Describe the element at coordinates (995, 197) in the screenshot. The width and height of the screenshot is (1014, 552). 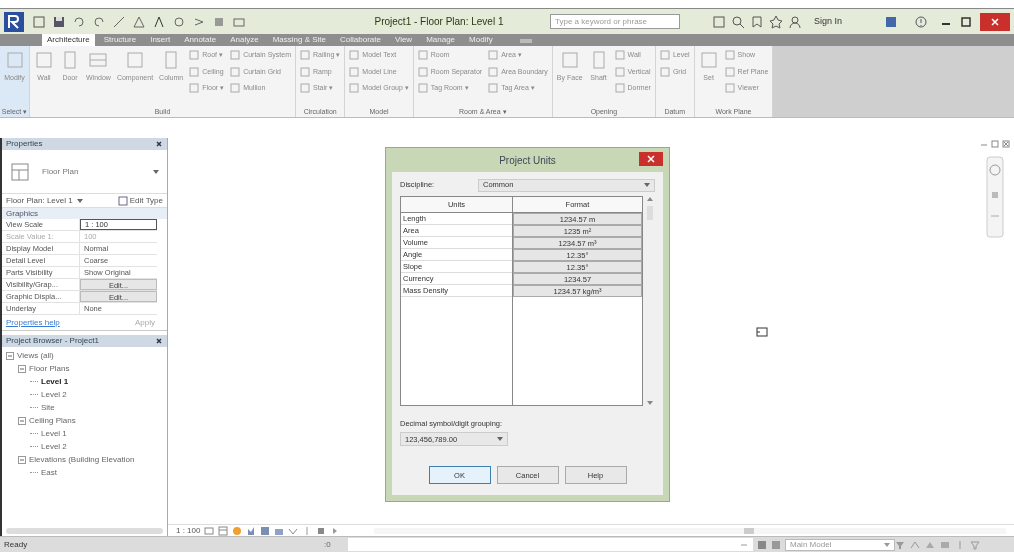
I see `navigation-bar-icon` at that location.